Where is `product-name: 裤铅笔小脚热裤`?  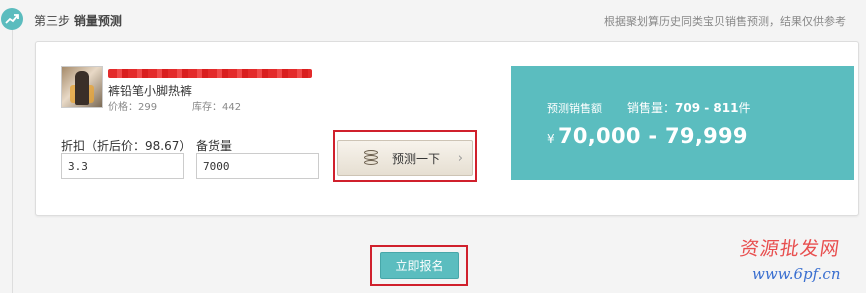 product-name: 裤铅笔小脚热裤 is located at coordinates (150, 90).